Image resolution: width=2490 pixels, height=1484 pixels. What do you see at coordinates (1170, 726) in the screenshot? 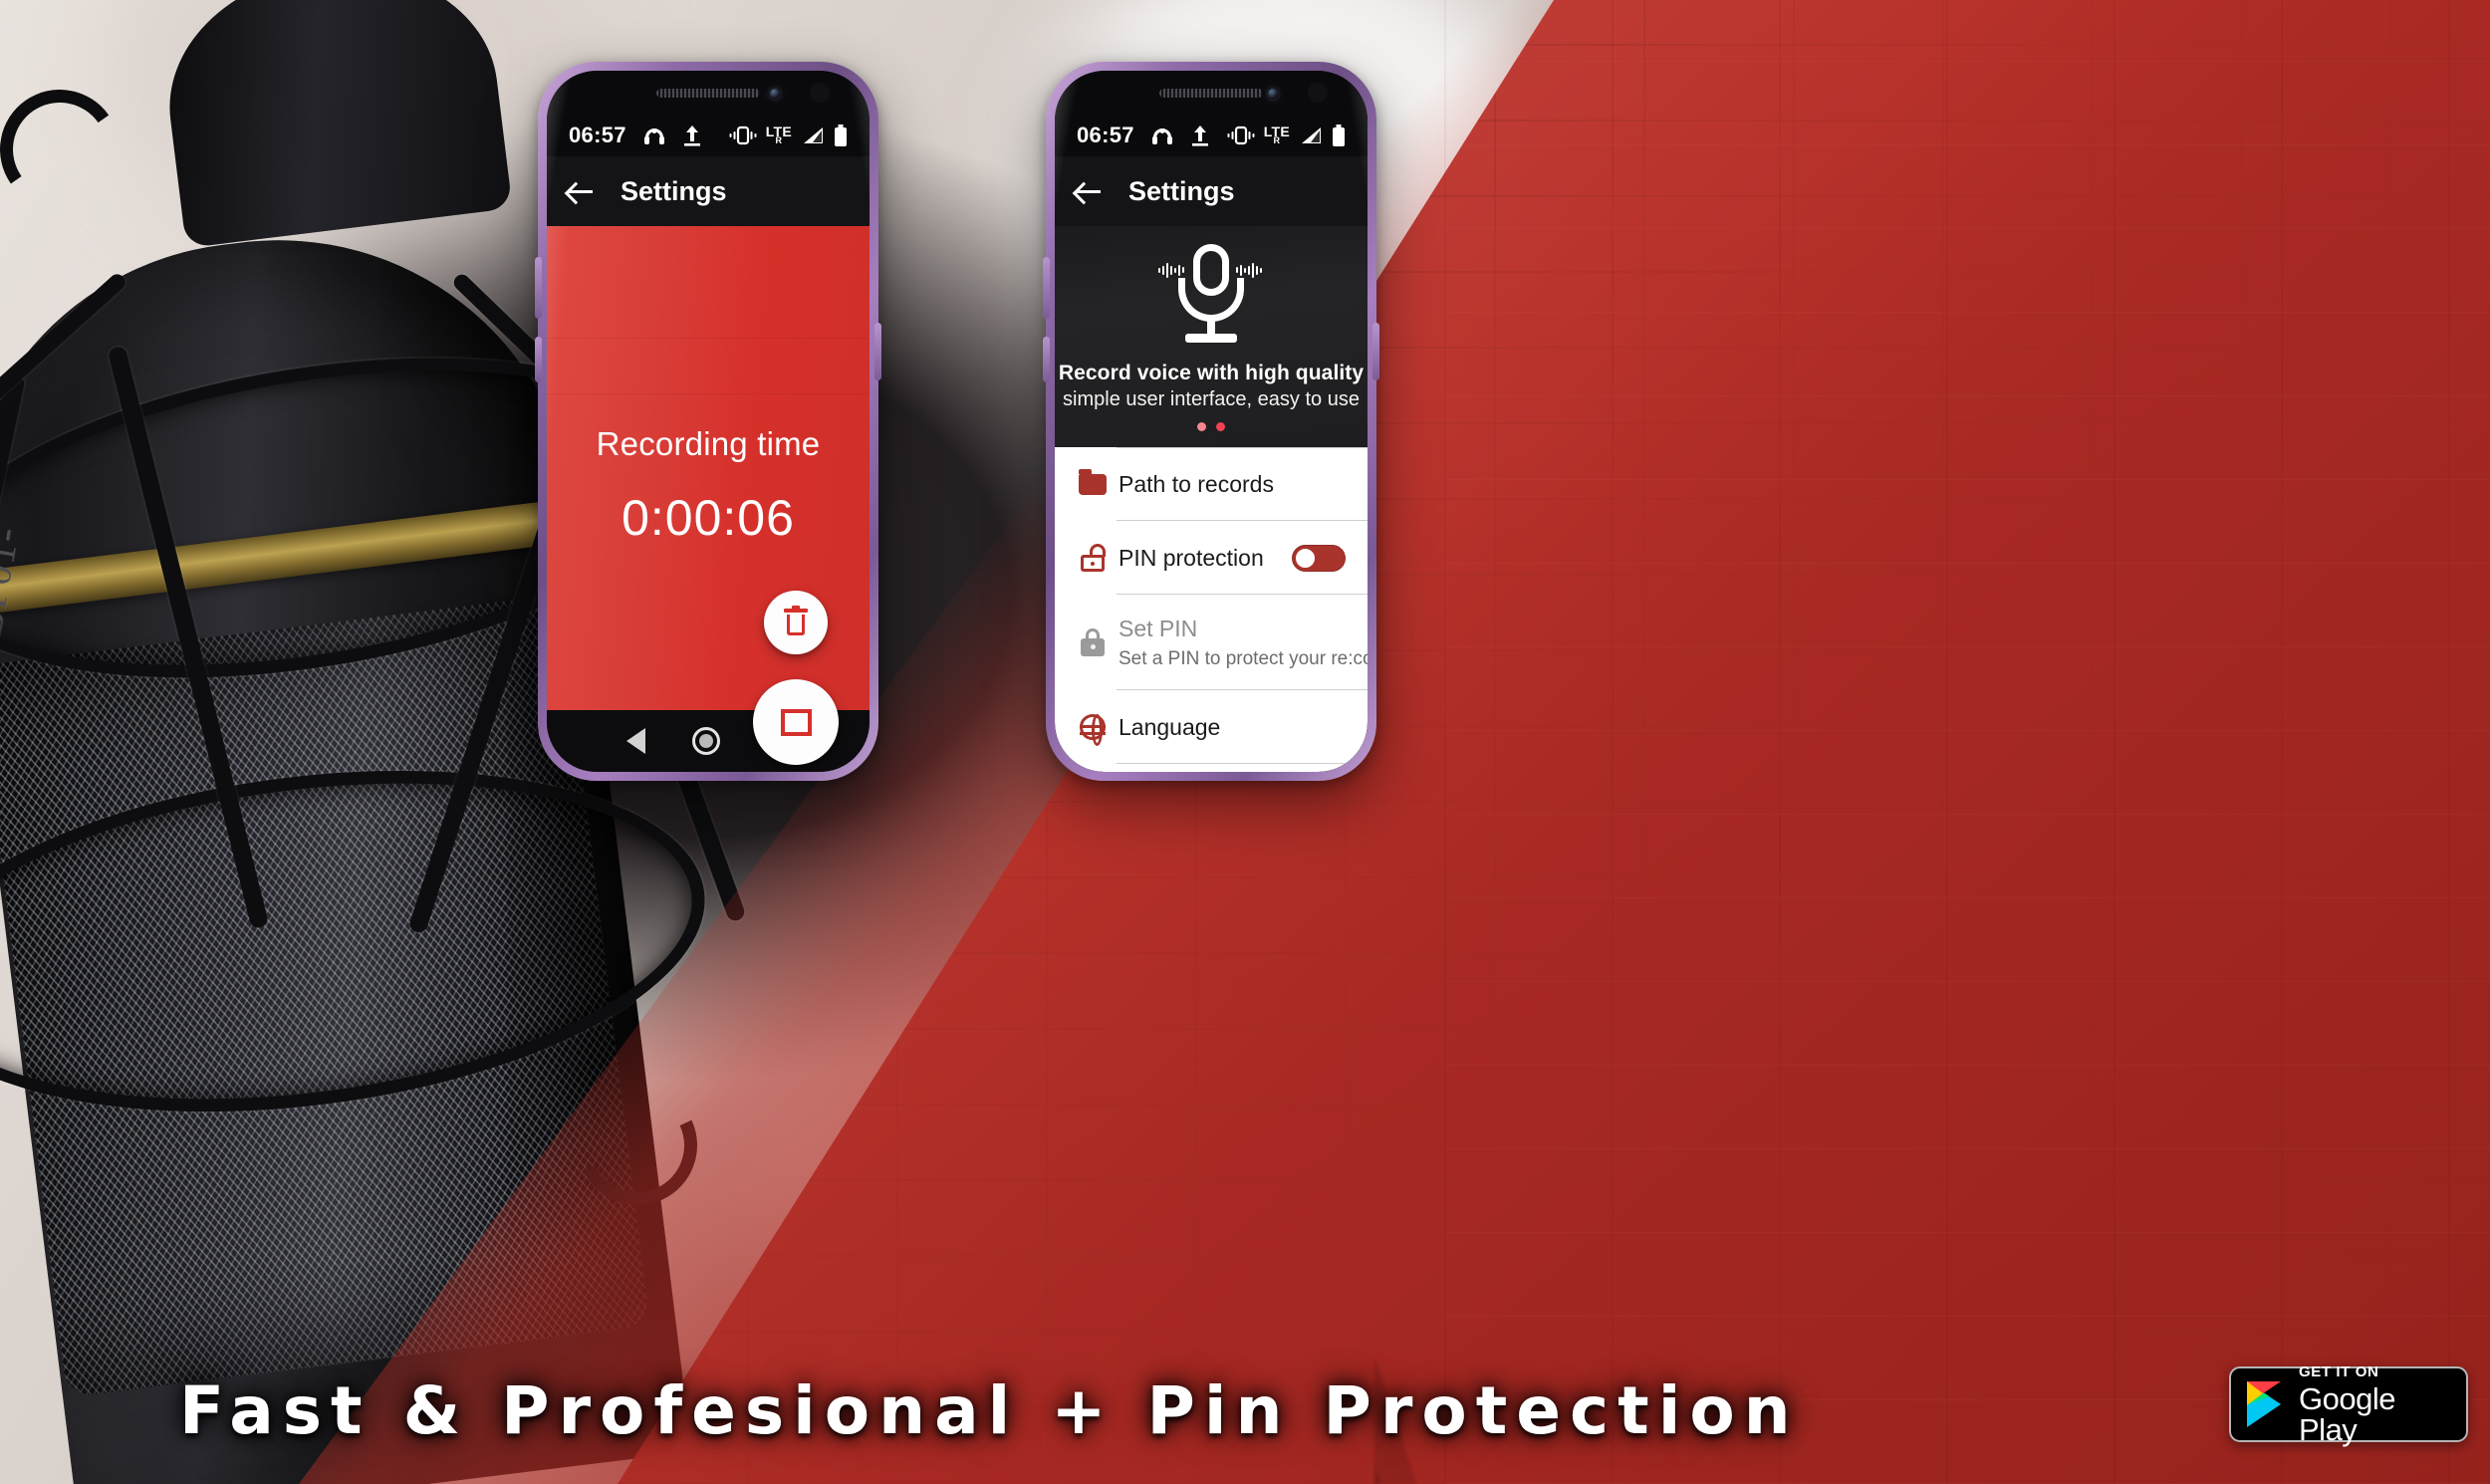
I see `row-title: Language` at bounding box center [1170, 726].